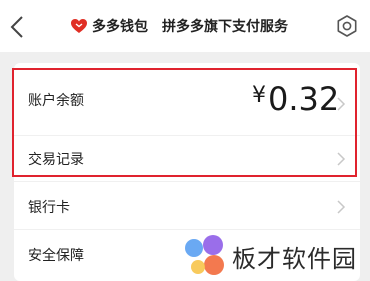  What do you see at coordinates (259, 95) in the screenshot?
I see `currency-symbol: ¥` at bounding box center [259, 95].